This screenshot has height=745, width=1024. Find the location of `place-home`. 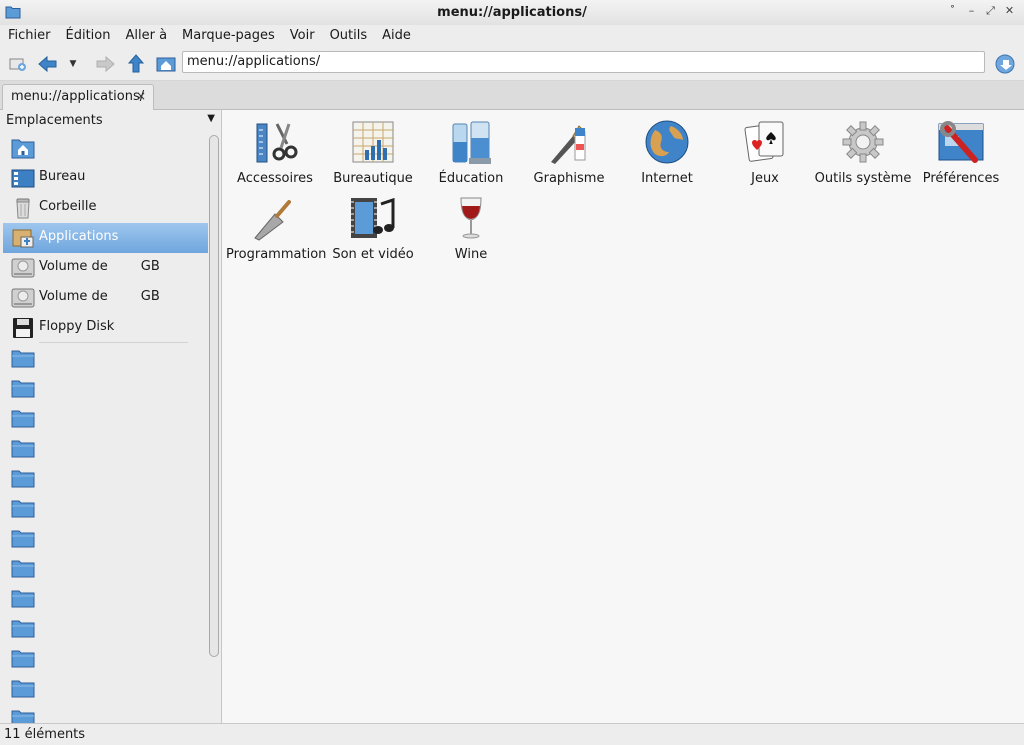

place-home is located at coordinates (105, 148).